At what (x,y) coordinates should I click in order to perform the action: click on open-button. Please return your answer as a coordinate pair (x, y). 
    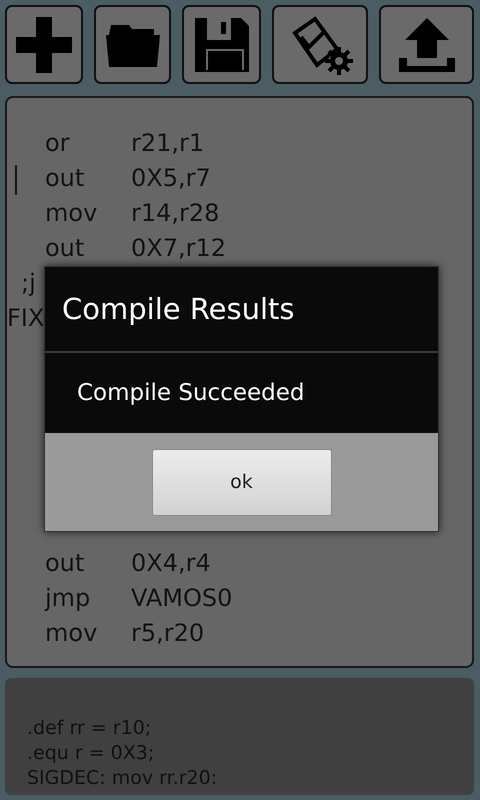
    Looking at the image, I should click on (132, 44).